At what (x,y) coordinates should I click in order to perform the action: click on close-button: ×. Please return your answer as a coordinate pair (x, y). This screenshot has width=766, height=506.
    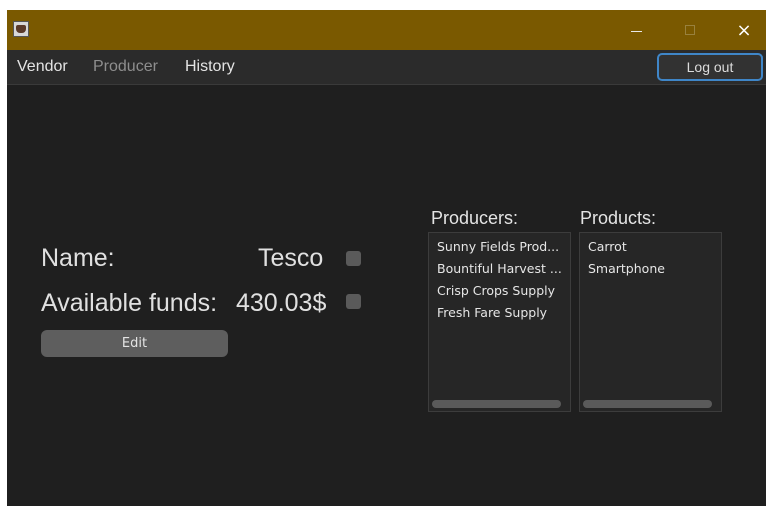
    Looking at the image, I should click on (743, 30).